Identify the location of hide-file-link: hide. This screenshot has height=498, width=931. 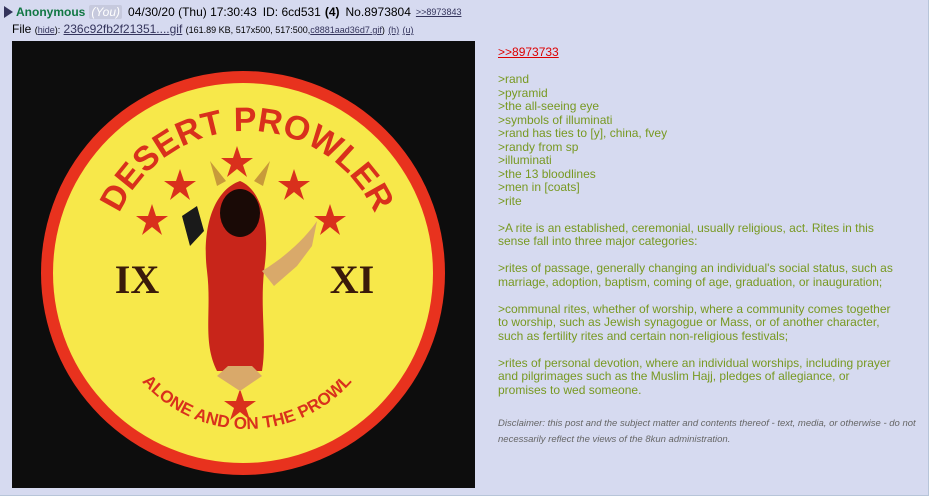
(46, 30).